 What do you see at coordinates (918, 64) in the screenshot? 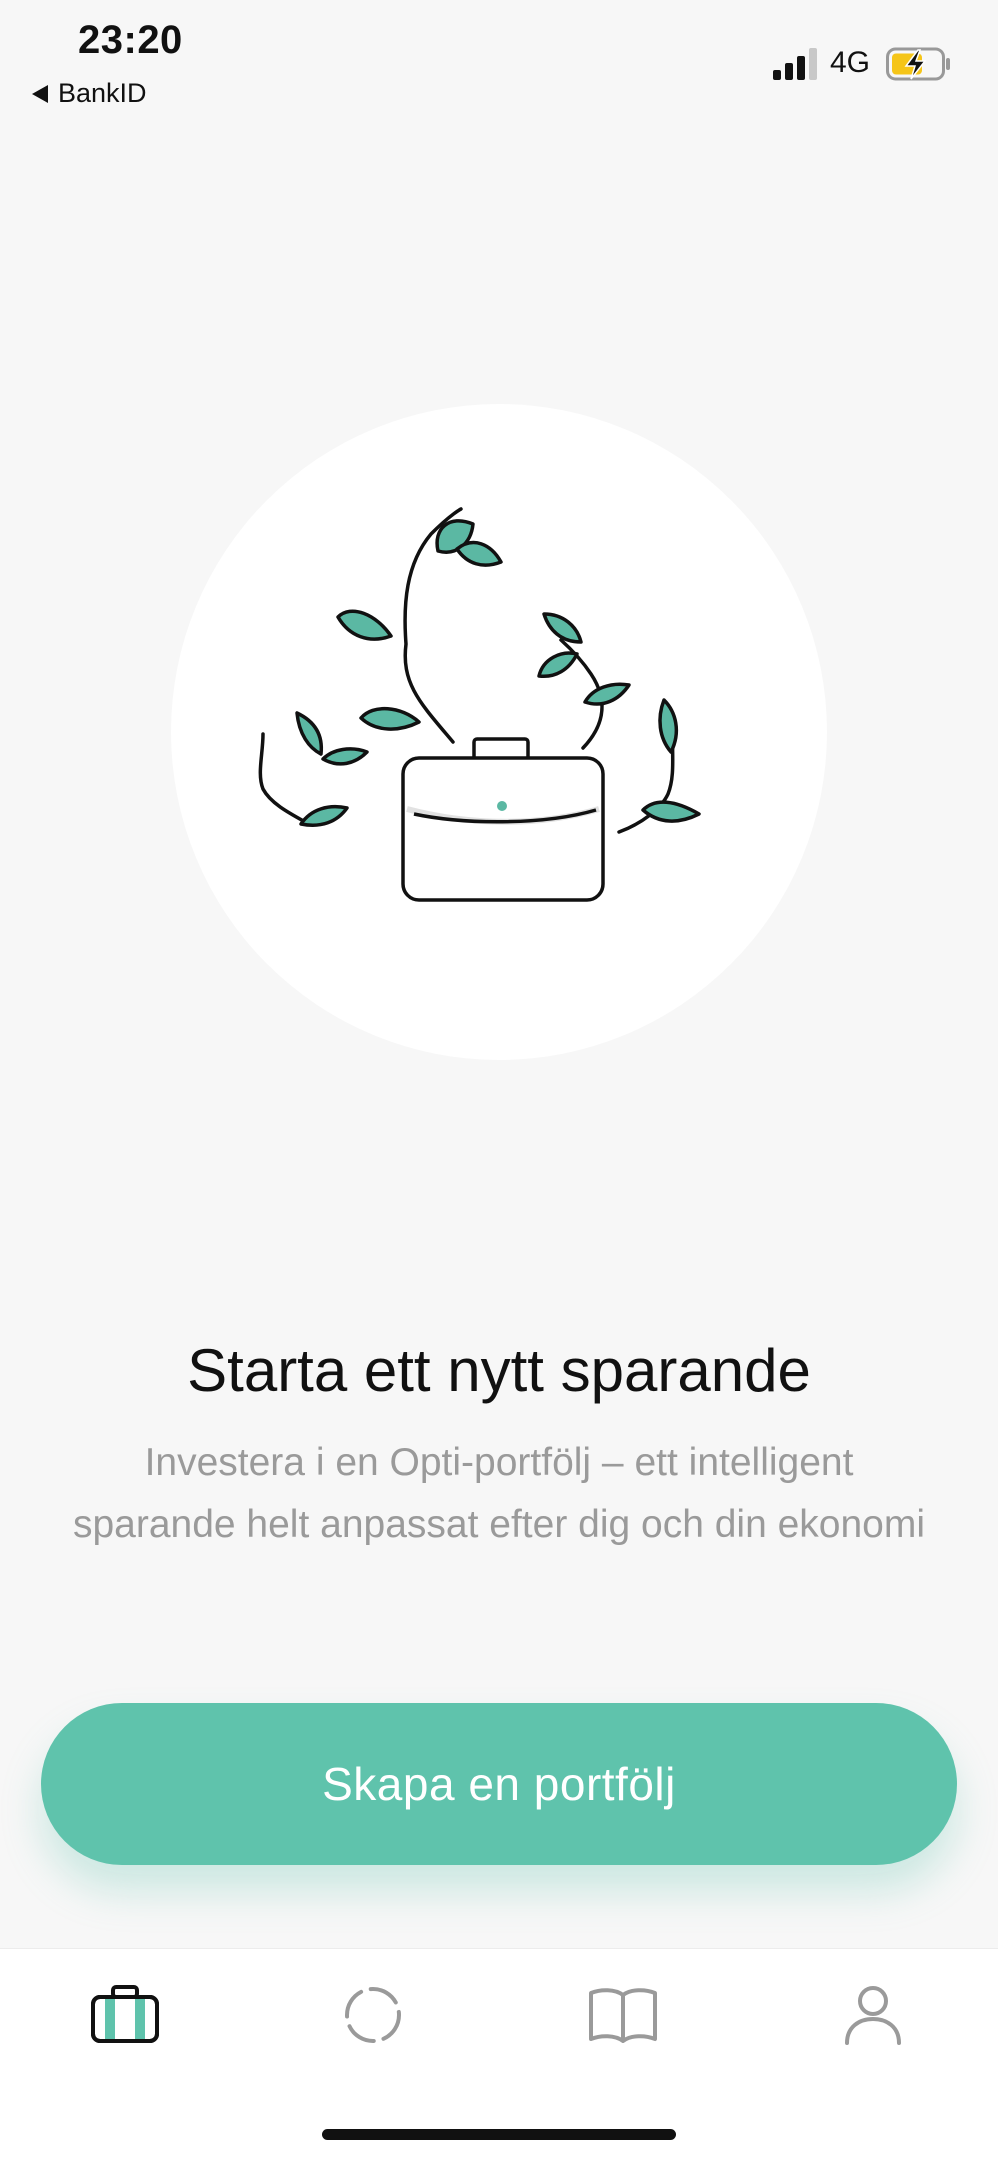
I see `battery-charging-icon` at bounding box center [918, 64].